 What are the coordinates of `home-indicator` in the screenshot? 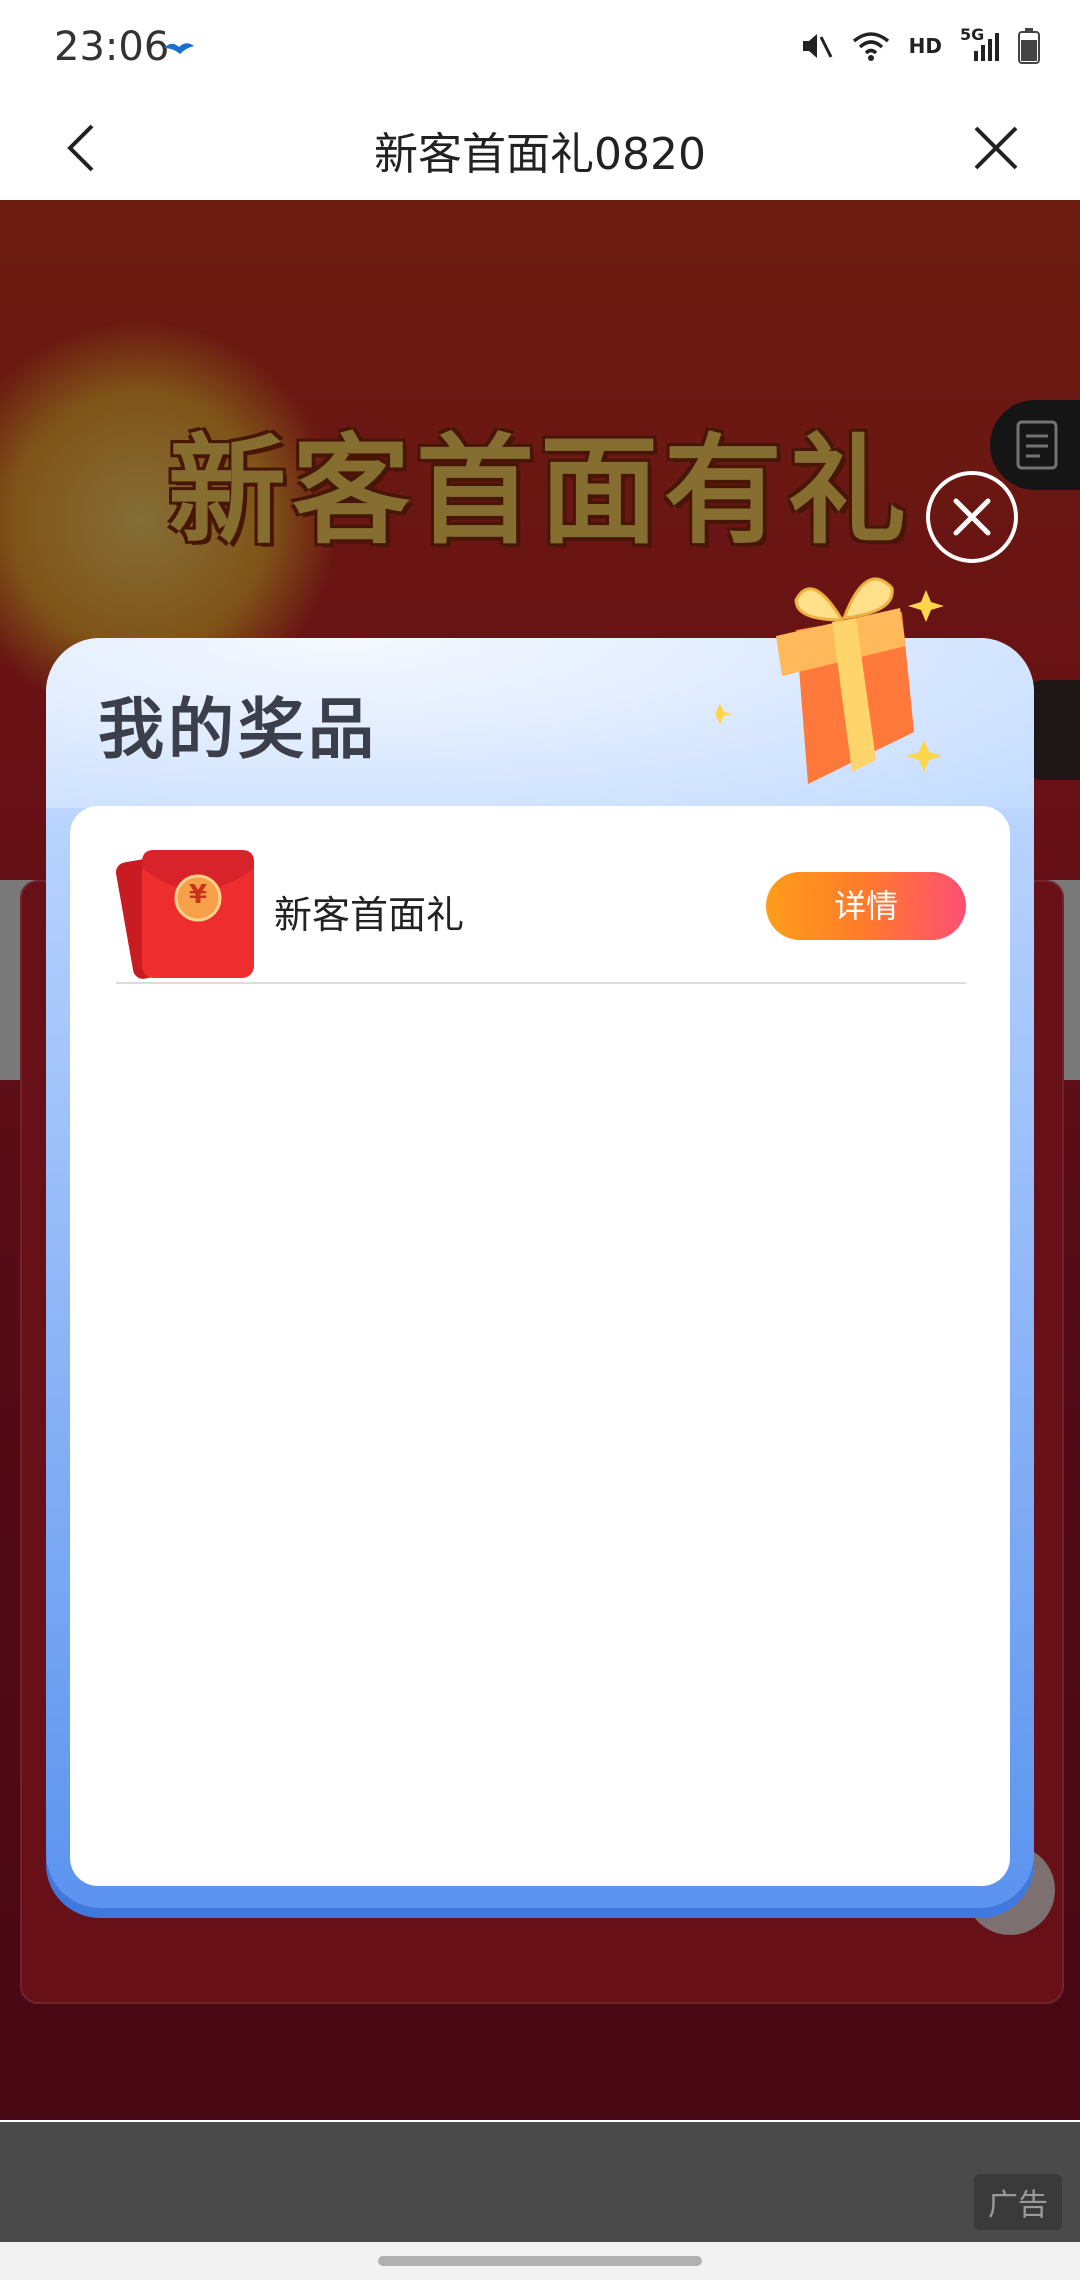 It's located at (540, 2261).